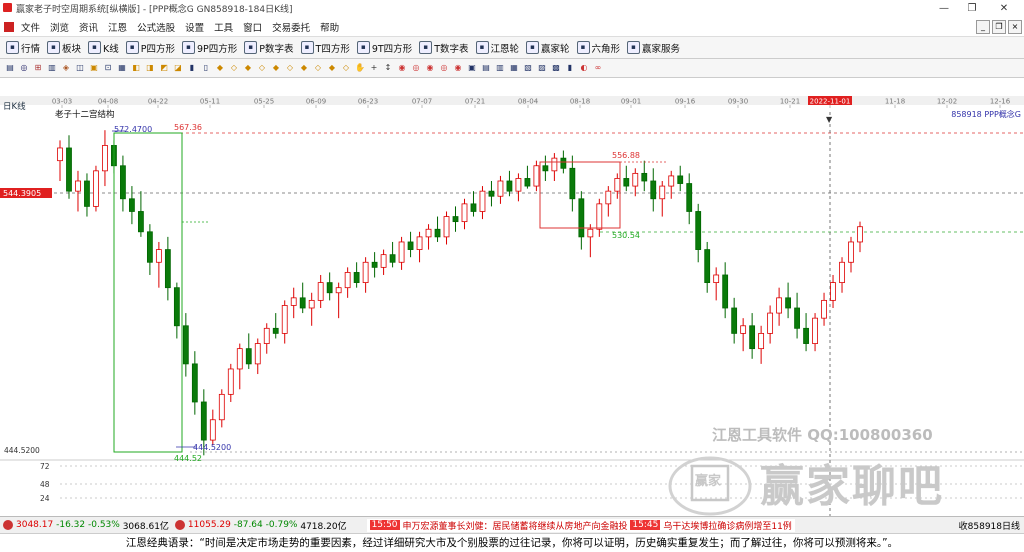 This screenshot has height=552, width=1024. I want to click on menu-file: 文件, so click(30, 27).